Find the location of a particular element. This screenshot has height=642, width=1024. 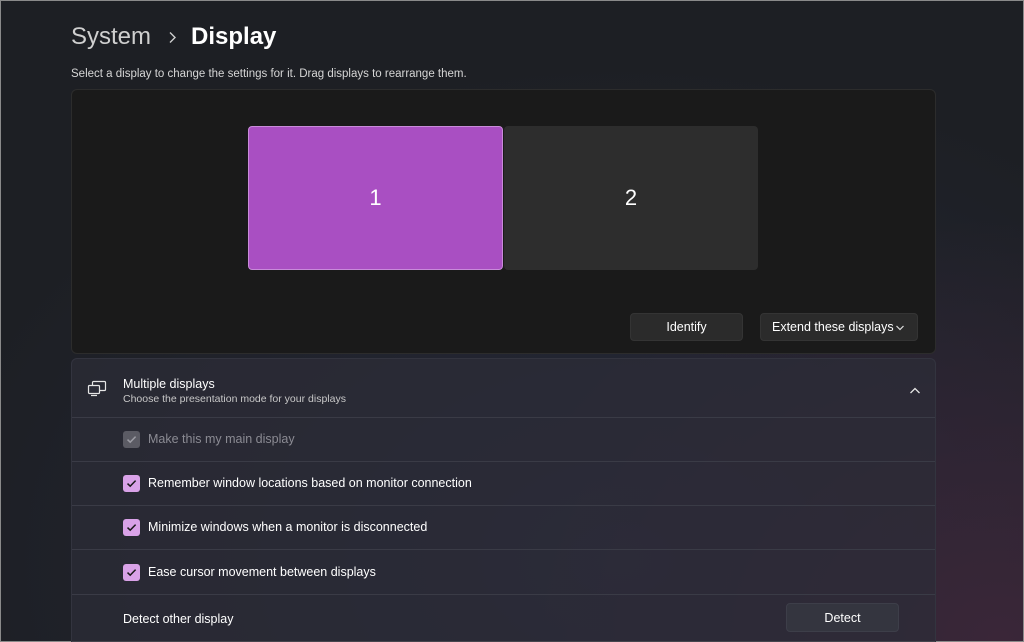

minimize-windows-checkbox is located at coordinates (131, 527).